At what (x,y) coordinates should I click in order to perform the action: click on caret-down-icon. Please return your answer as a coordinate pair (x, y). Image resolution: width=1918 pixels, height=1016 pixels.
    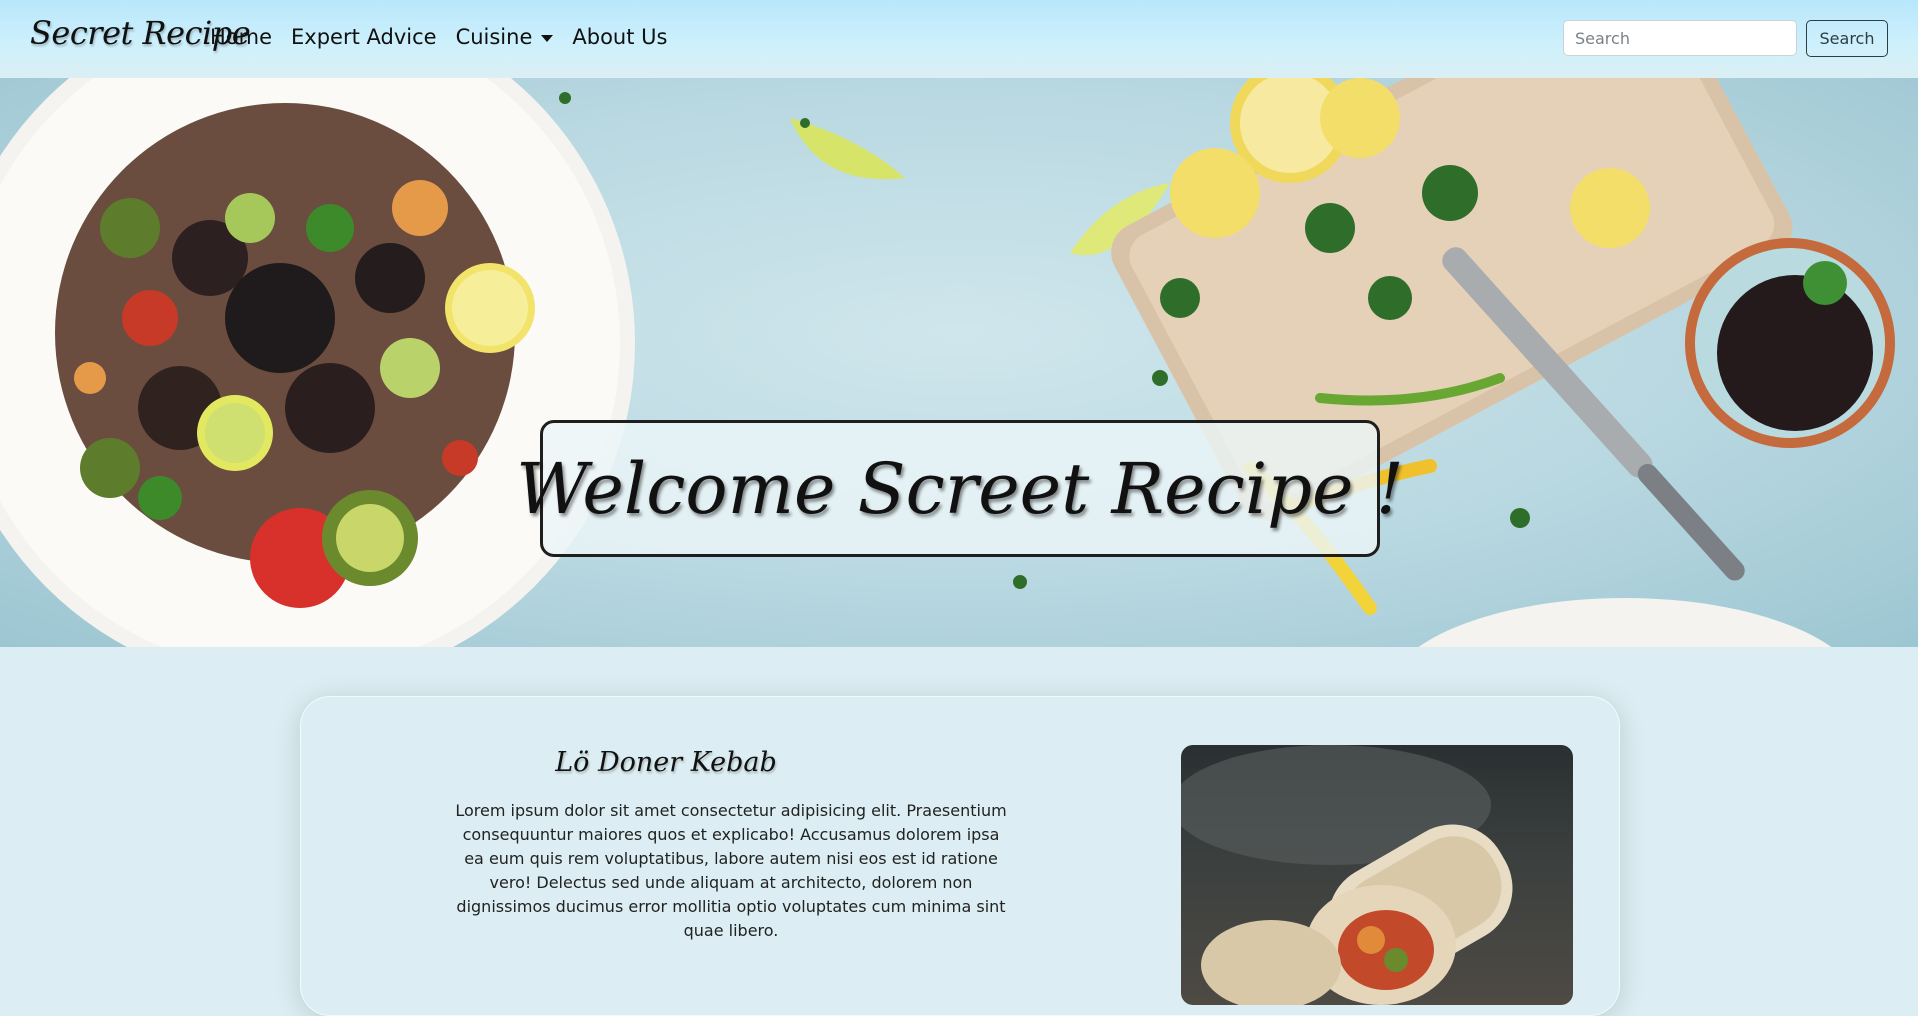
    Looking at the image, I should click on (547, 38).